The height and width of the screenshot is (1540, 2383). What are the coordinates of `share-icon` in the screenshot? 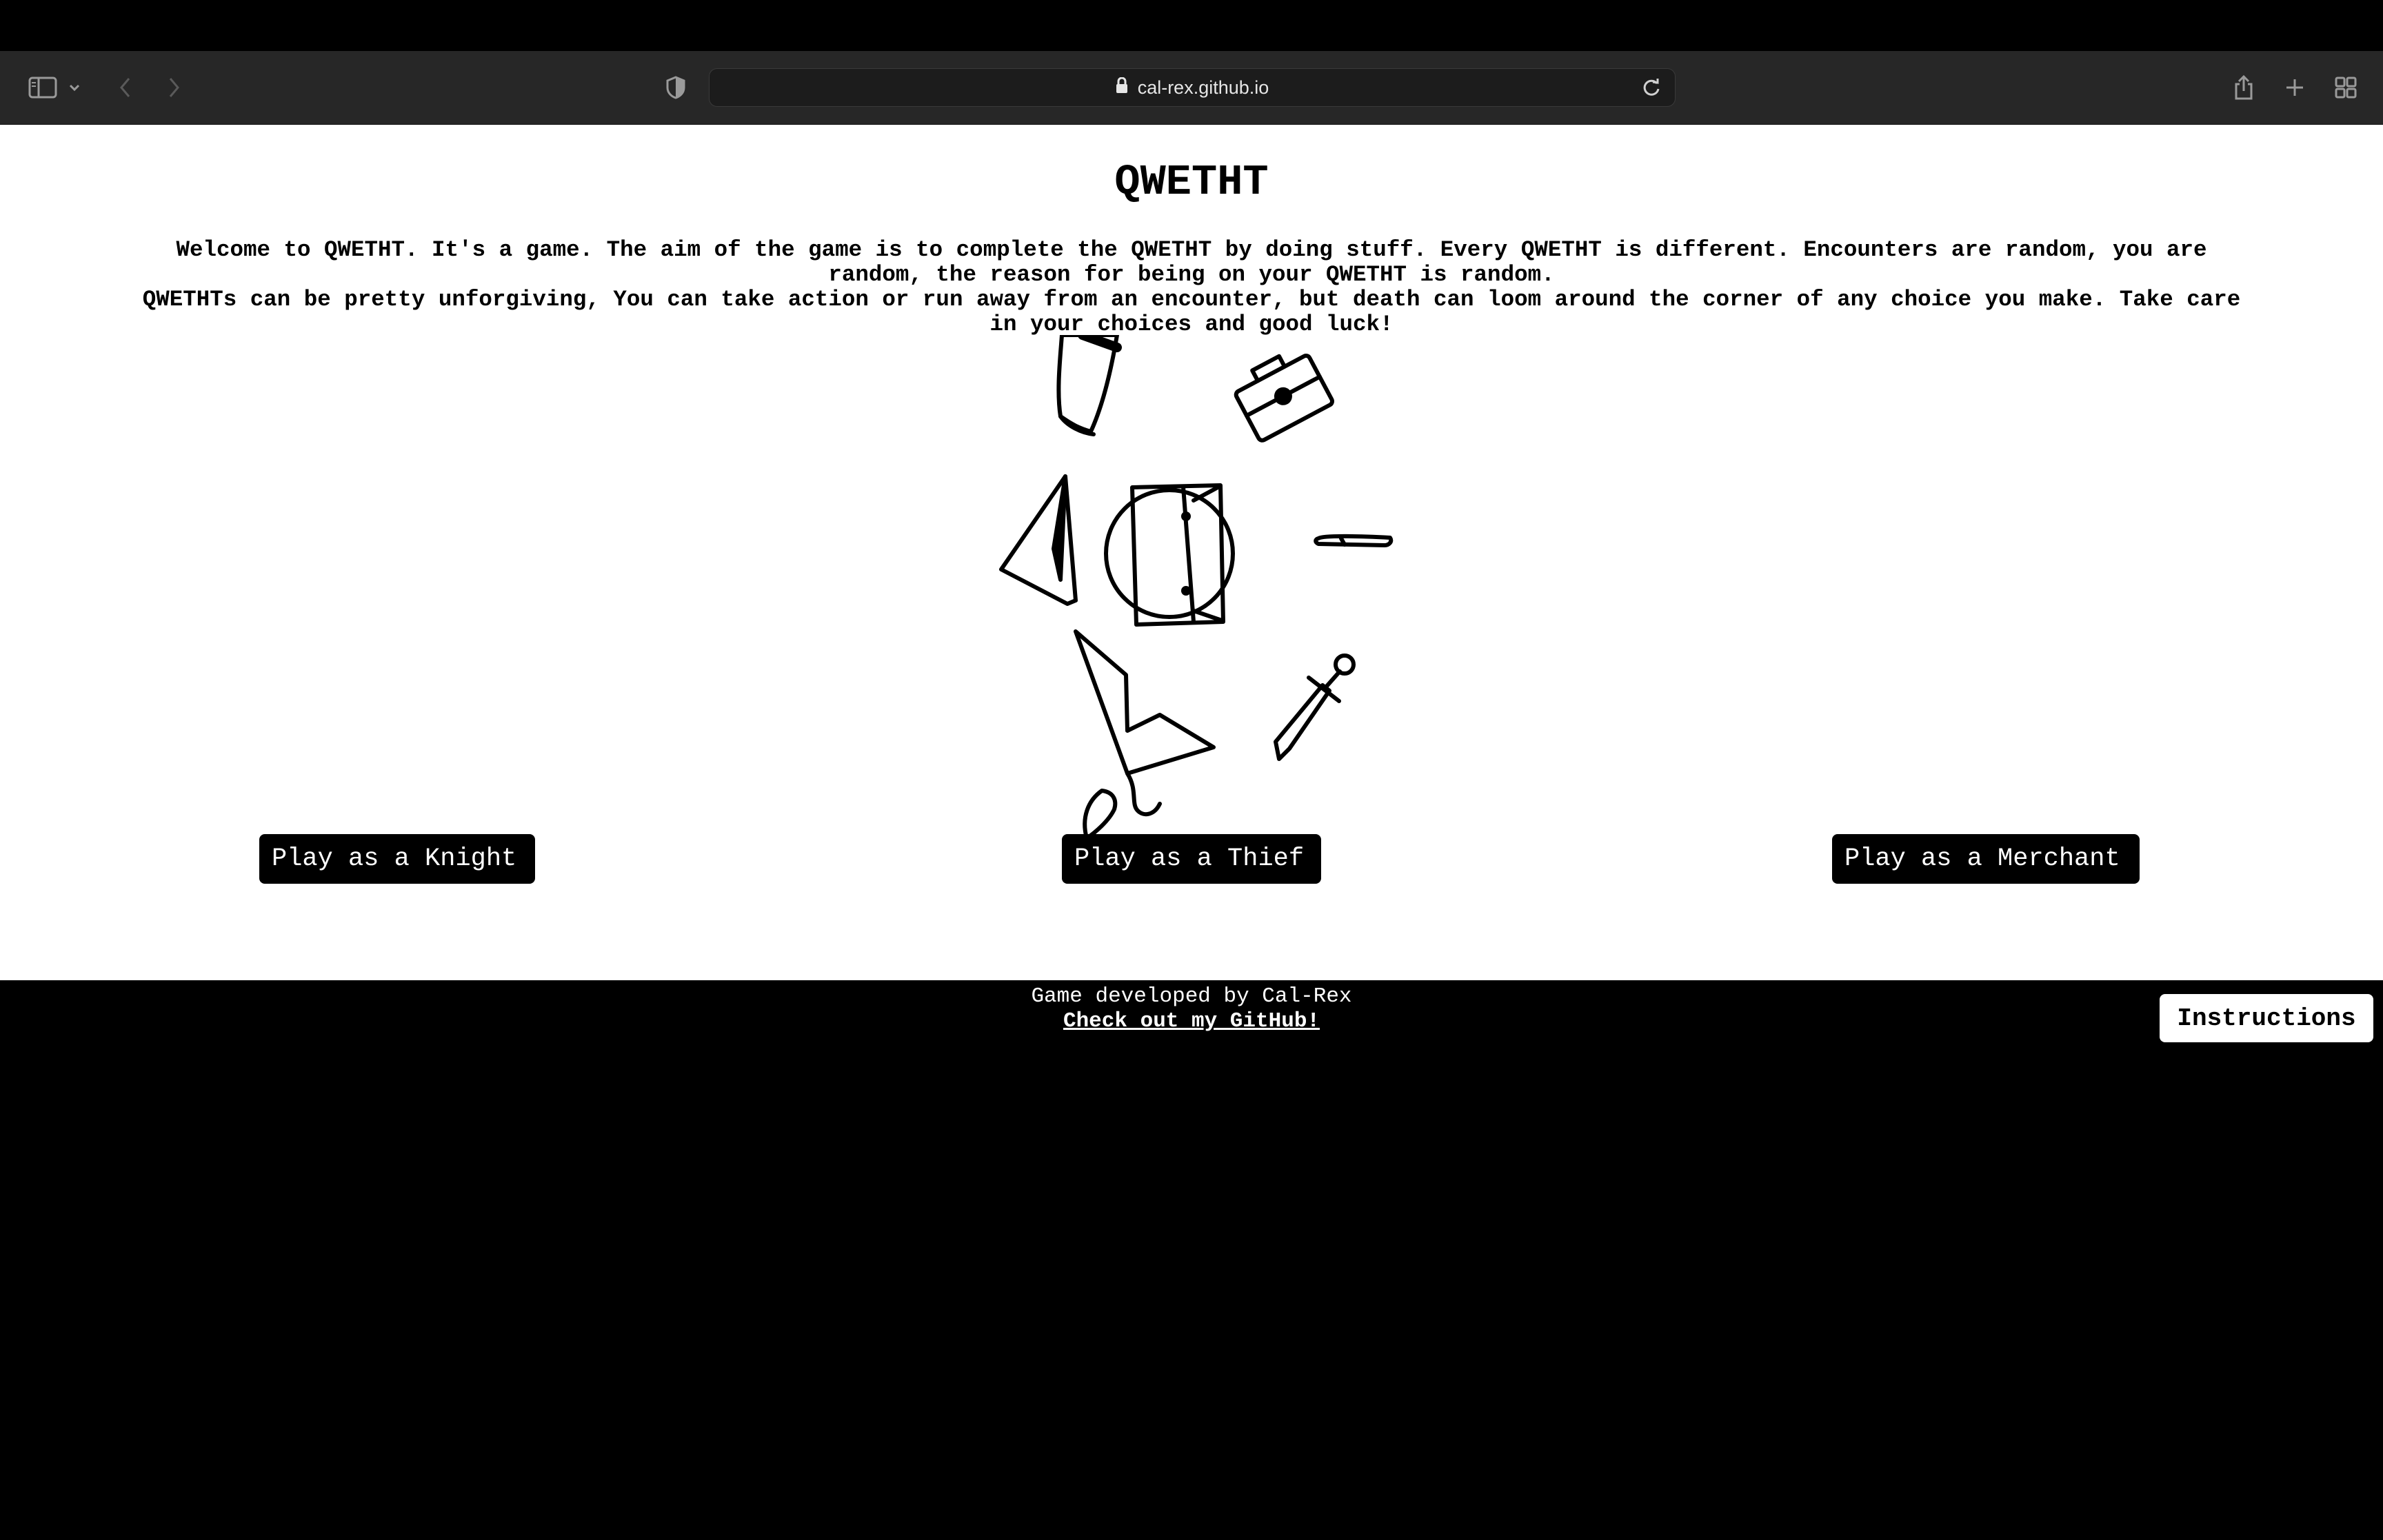 It's located at (2244, 88).